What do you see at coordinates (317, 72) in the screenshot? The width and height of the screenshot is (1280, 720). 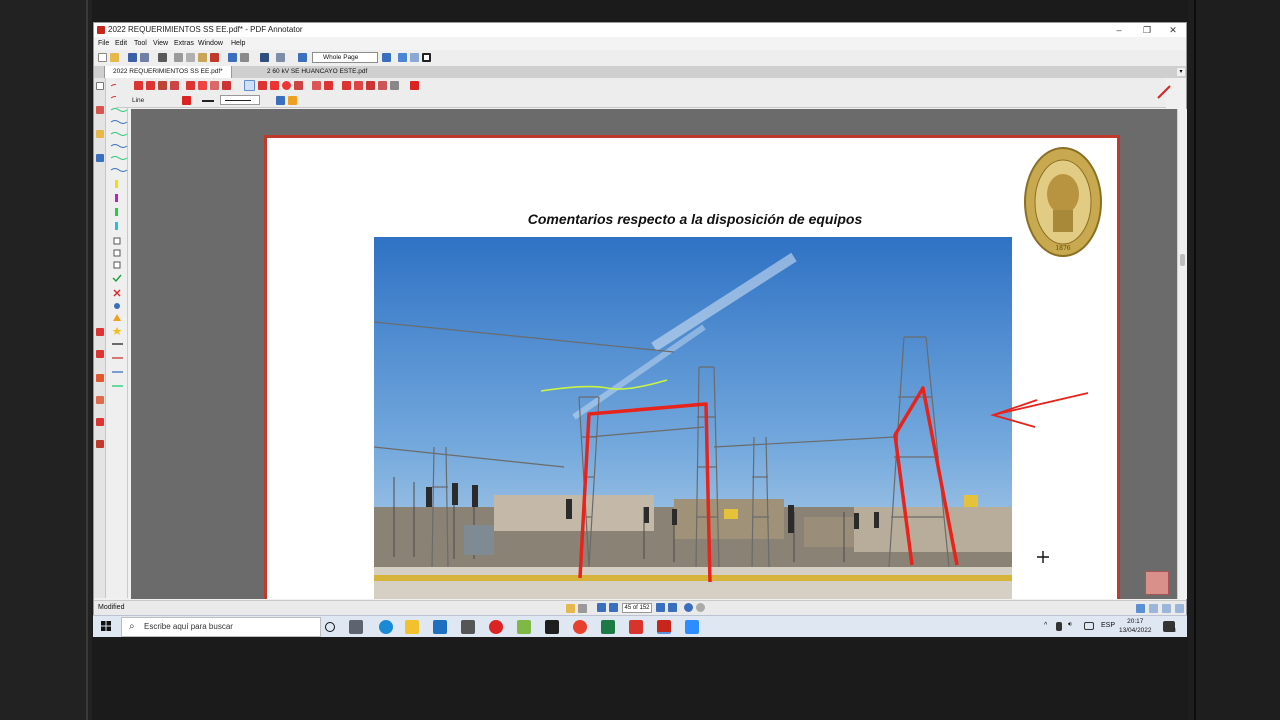 I see `tab-huancayo-este: 2 60 kV SE HUANCAYO ESTE.pdf` at bounding box center [317, 72].